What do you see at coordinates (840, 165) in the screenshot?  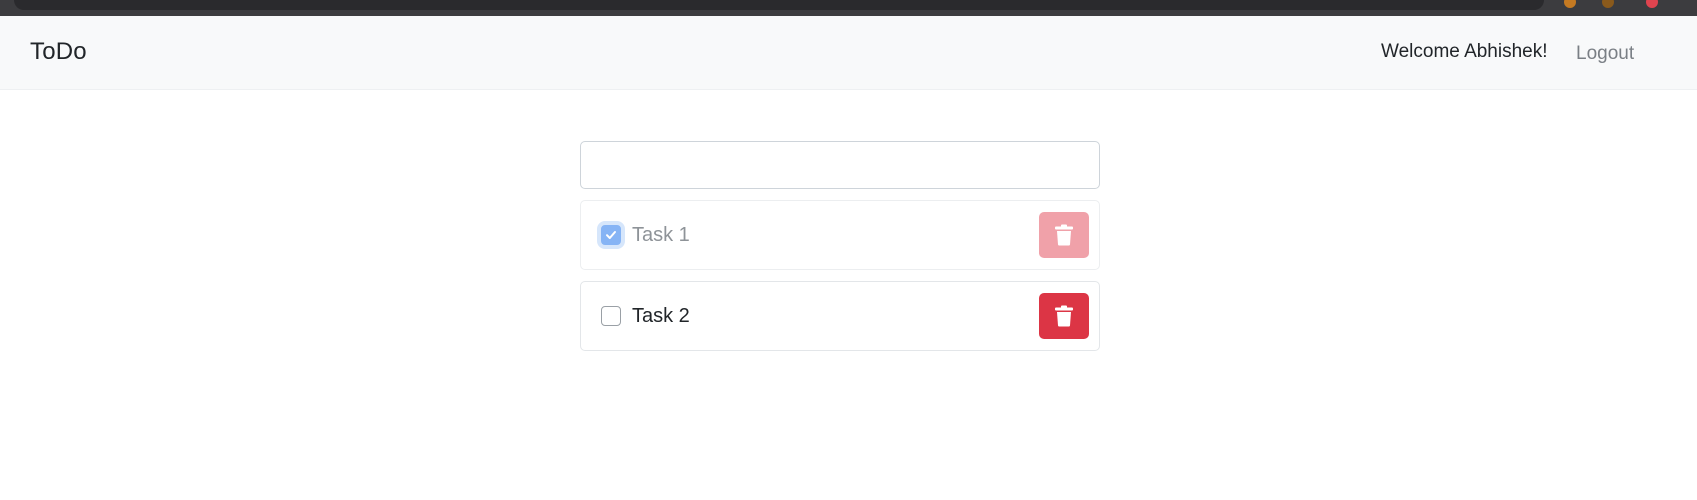 I see `new-task-input` at bounding box center [840, 165].